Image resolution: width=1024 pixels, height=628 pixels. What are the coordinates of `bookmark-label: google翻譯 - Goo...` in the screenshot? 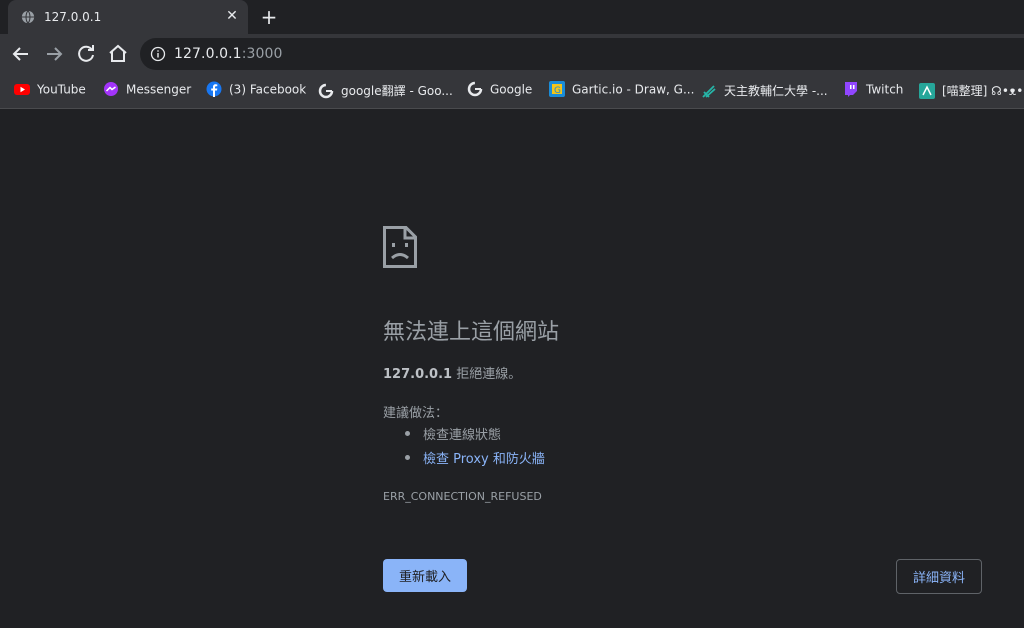 It's located at (397, 91).